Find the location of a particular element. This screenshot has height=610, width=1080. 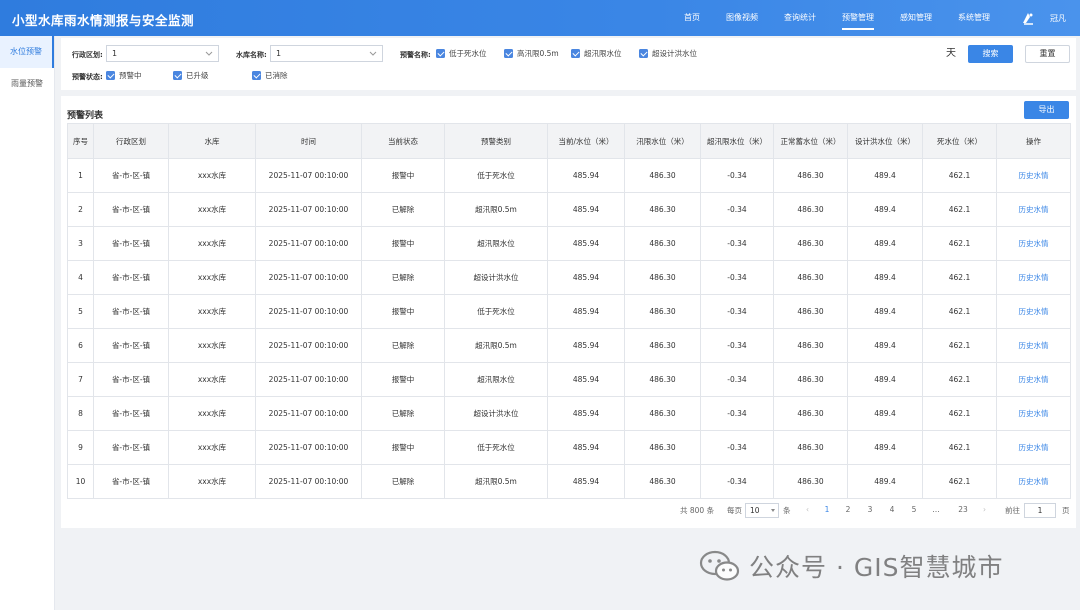

table-cell: 1 is located at coordinates (80, 175).